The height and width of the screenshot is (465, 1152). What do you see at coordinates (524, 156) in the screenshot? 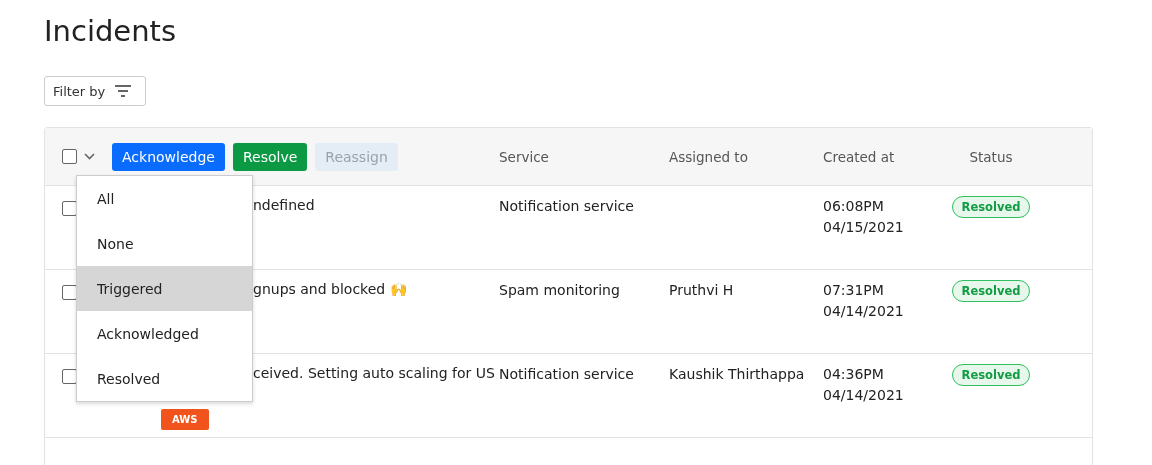
I see `column-header: Service` at bounding box center [524, 156].